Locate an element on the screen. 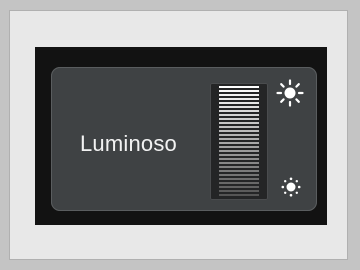  sun-bright-icon is located at coordinates (290, 93).